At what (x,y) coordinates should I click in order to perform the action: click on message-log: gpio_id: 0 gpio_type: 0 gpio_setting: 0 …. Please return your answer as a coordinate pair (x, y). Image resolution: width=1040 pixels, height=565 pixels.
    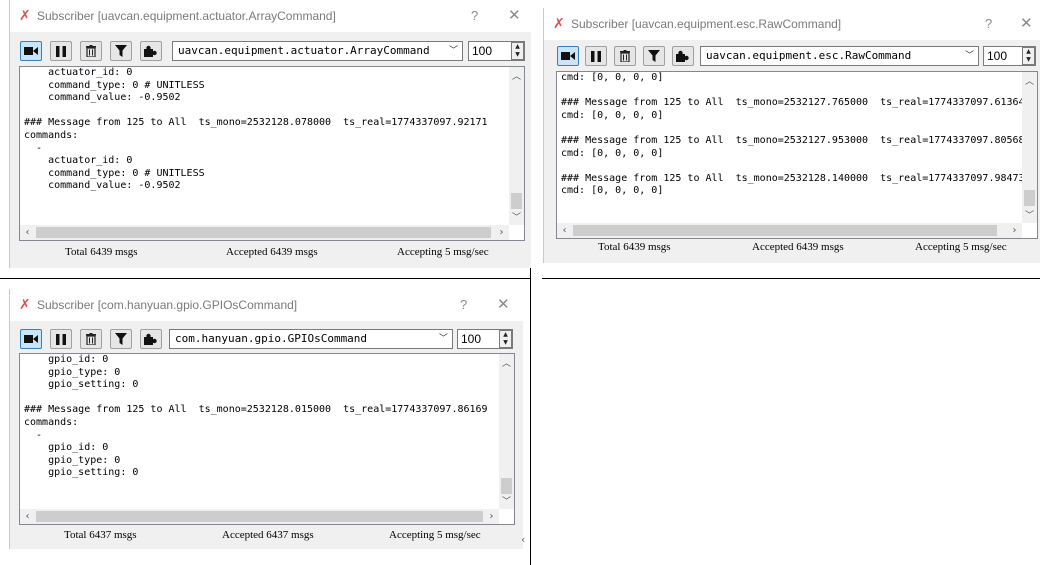
    Looking at the image, I should click on (267, 439).